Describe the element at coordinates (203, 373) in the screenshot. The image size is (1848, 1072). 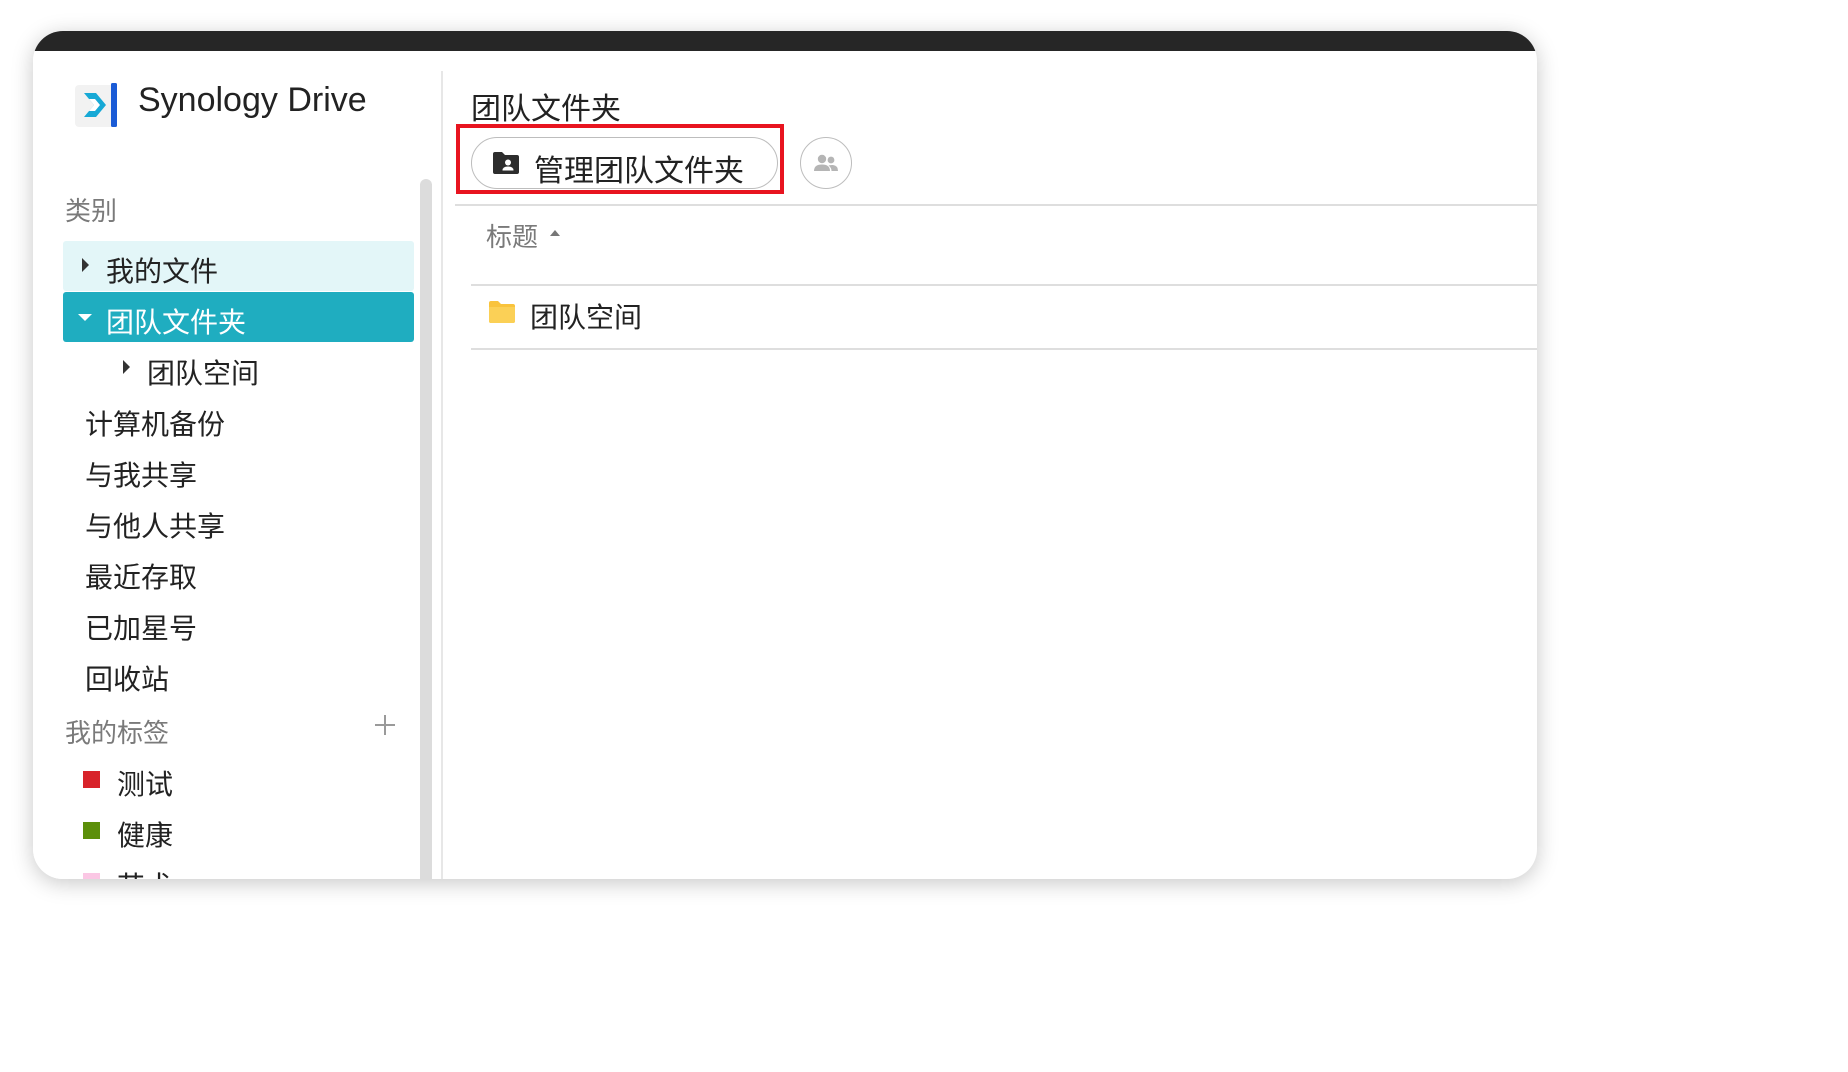
I see `sidebar-item-label: 团队空间` at that location.